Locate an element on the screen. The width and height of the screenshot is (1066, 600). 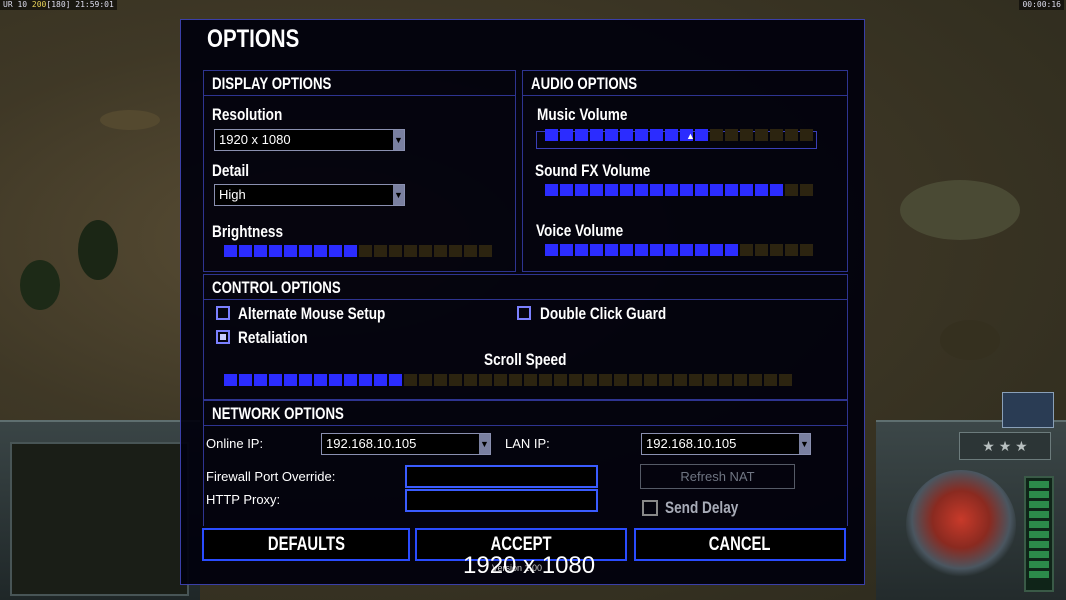
http-proxy-field is located at coordinates (501, 500).